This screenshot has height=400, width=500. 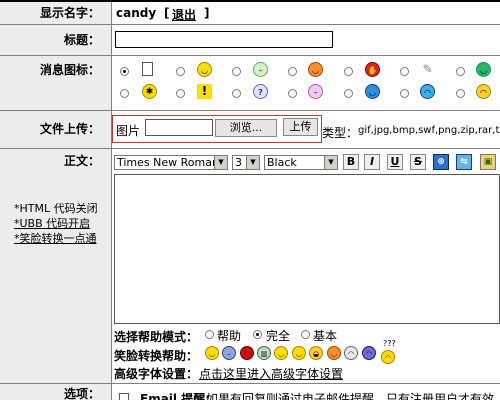 I want to click on logout-bracket-close: ], so click(x=207, y=13).